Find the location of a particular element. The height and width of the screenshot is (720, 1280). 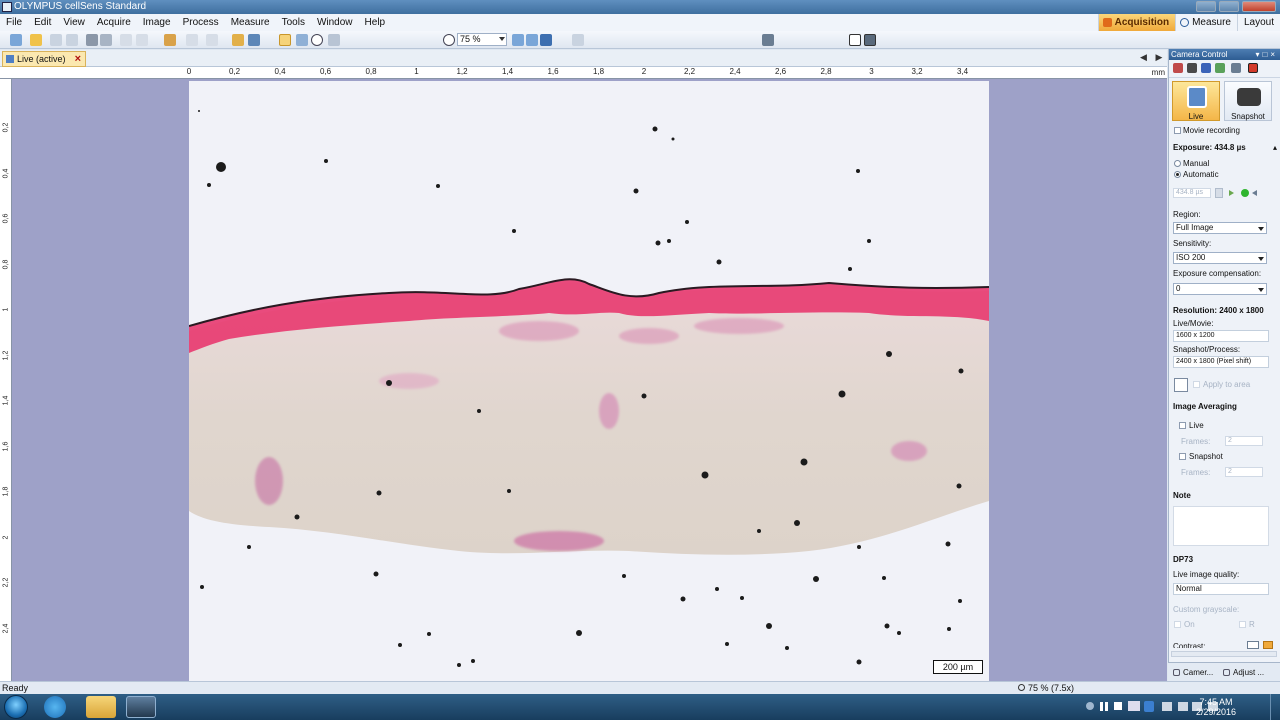

apply-roi-checkbox is located at coordinates (1196, 384).